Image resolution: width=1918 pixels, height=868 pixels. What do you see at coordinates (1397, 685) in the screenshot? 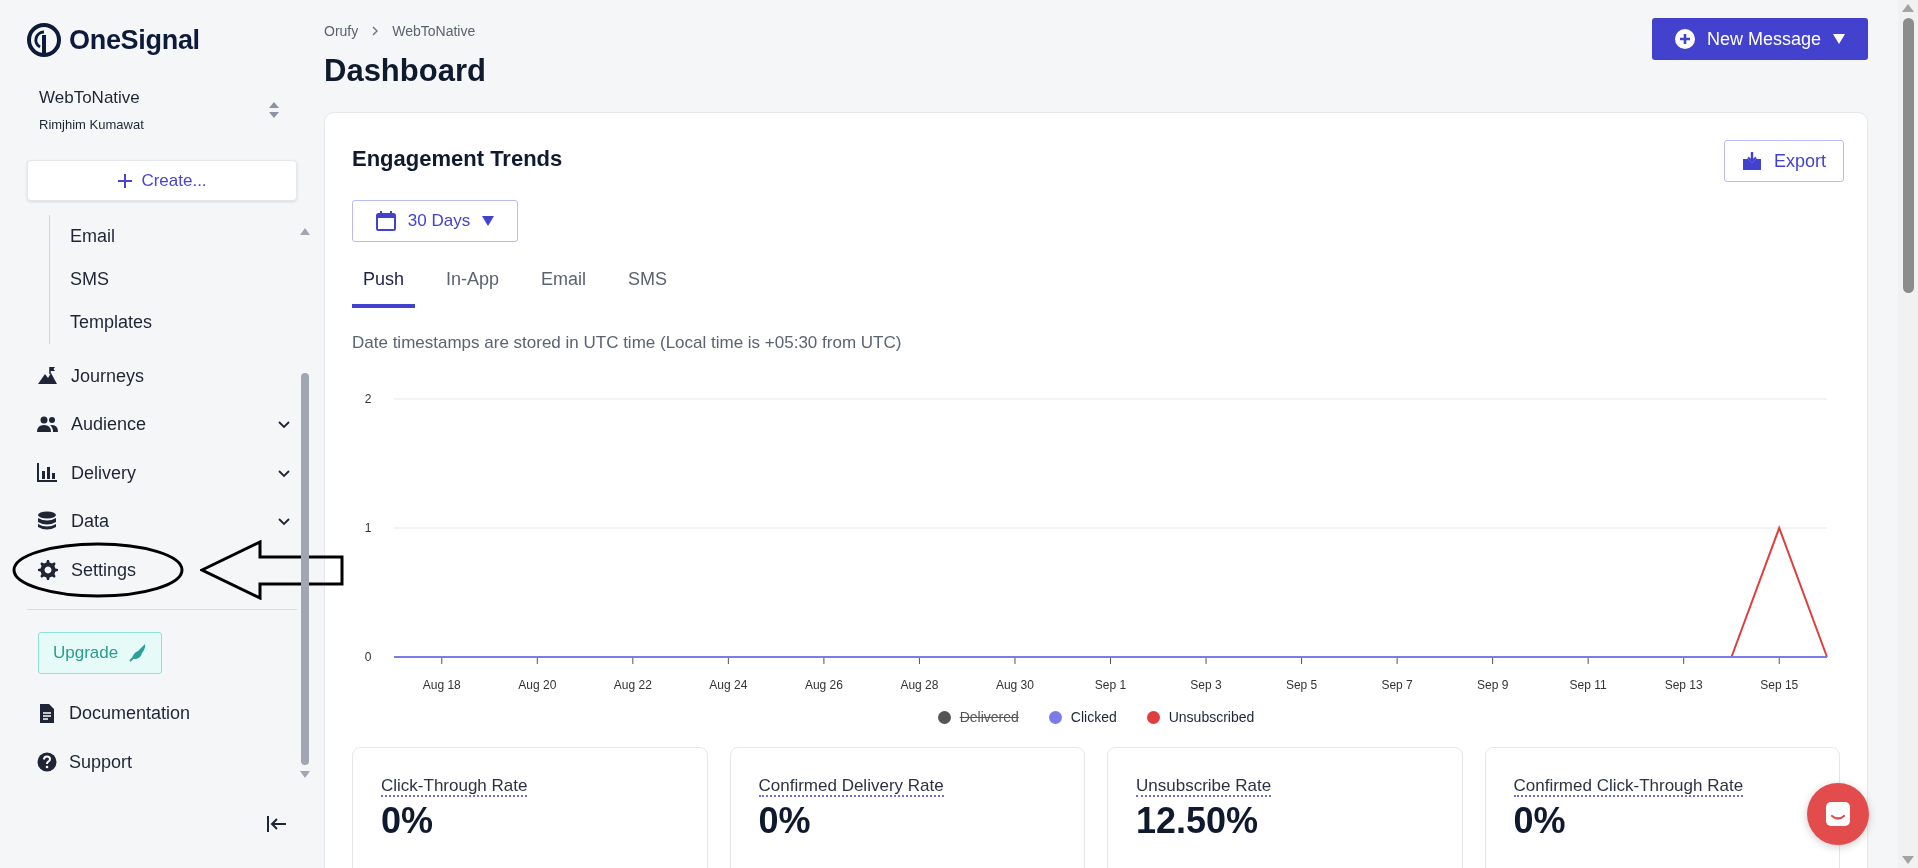
I see `axis-label: Sep 7` at bounding box center [1397, 685].